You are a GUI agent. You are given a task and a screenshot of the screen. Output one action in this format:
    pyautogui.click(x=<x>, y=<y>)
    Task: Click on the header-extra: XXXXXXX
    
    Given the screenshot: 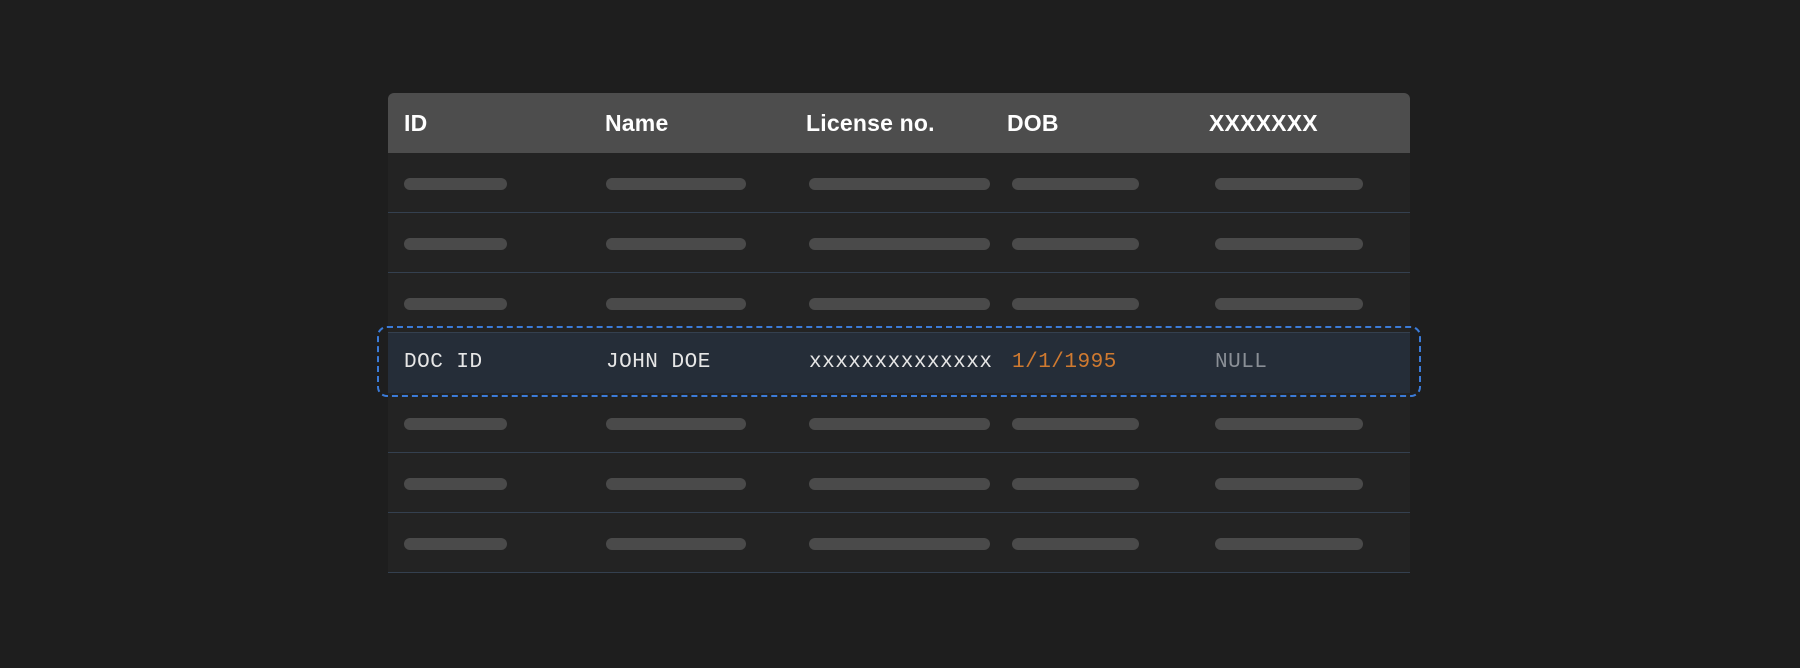 What is the action you would take?
    pyautogui.click(x=1263, y=123)
    